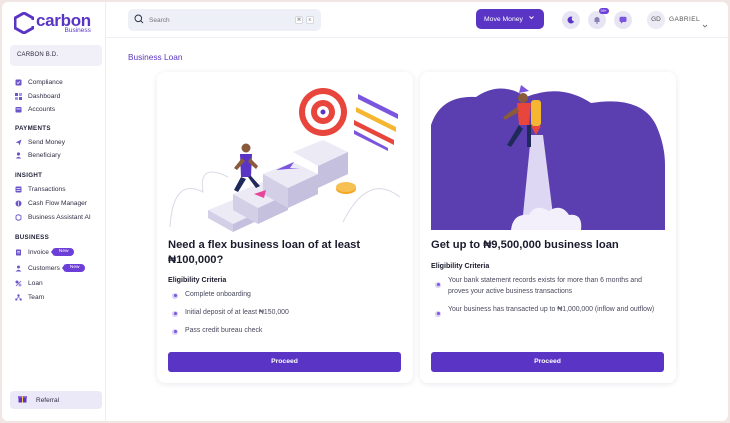 Image resolution: width=730 pixels, height=423 pixels. I want to click on gift-icon, so click(22, 400).